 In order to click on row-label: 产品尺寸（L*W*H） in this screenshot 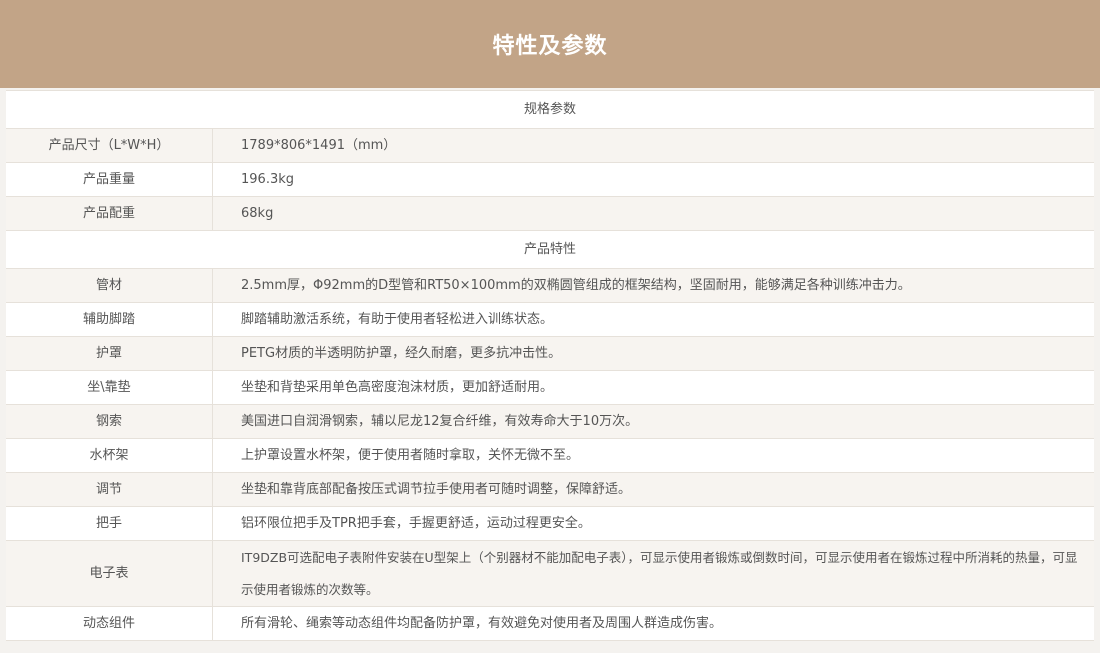, I will do `click(109, 145)`.